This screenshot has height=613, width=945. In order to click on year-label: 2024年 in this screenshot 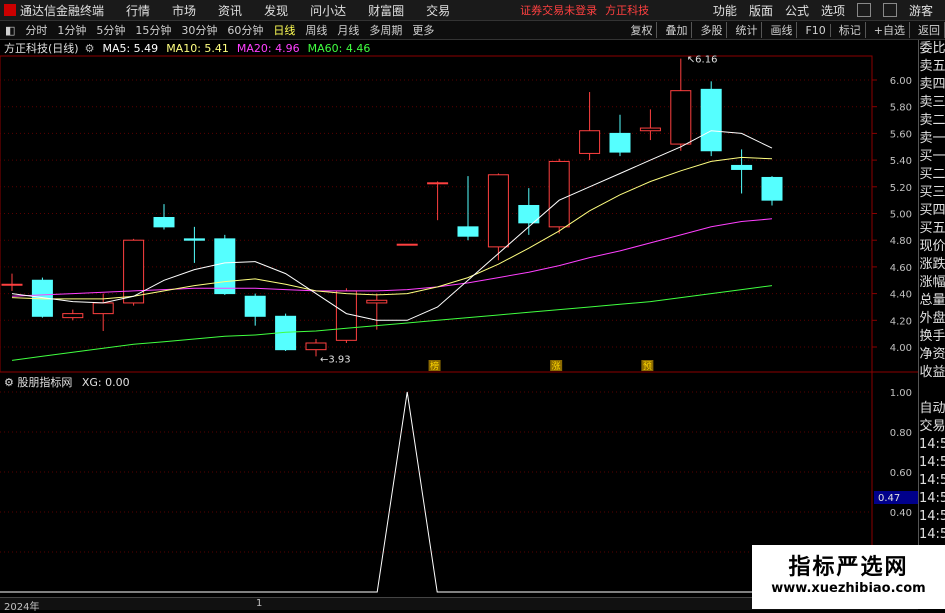, I will do `click(22, 607)`.